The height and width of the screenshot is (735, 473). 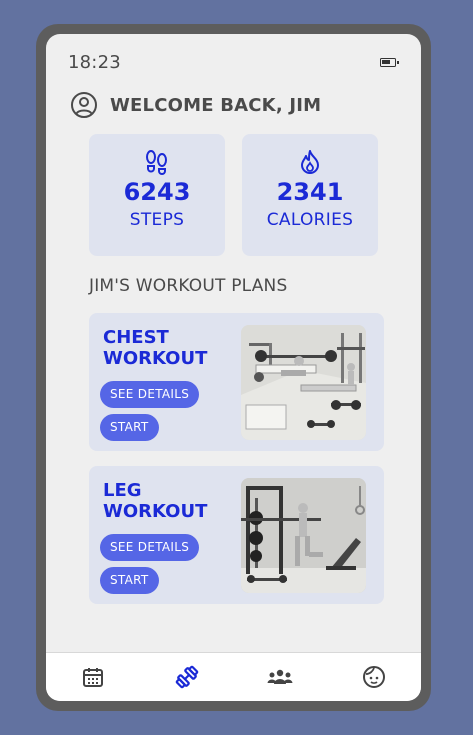 What do you see at coordinates (280, 677) in the screenshot?
I see `group-icon` at bounding box center [280, 677].